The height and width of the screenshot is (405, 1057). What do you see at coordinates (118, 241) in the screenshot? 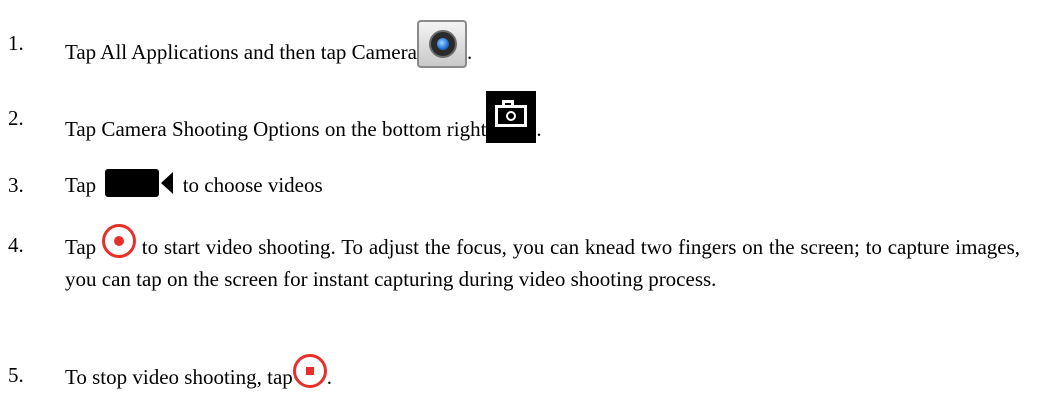
I see `record-icon` at bounding box center [118, 241].